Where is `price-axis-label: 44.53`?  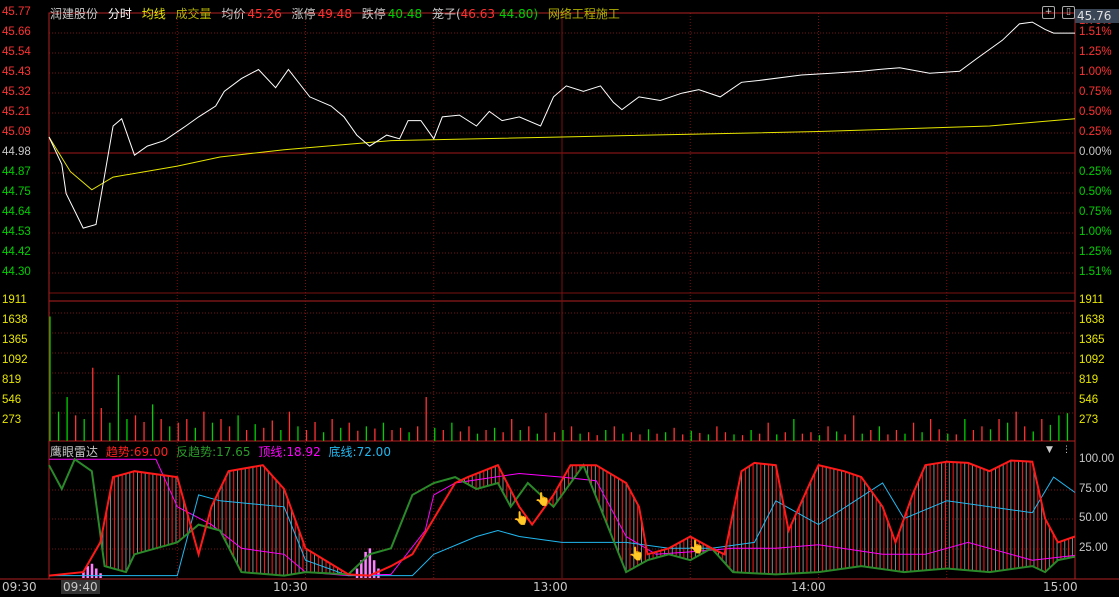 price-axis-label: 44.53 is located at coordinates (16, 232).